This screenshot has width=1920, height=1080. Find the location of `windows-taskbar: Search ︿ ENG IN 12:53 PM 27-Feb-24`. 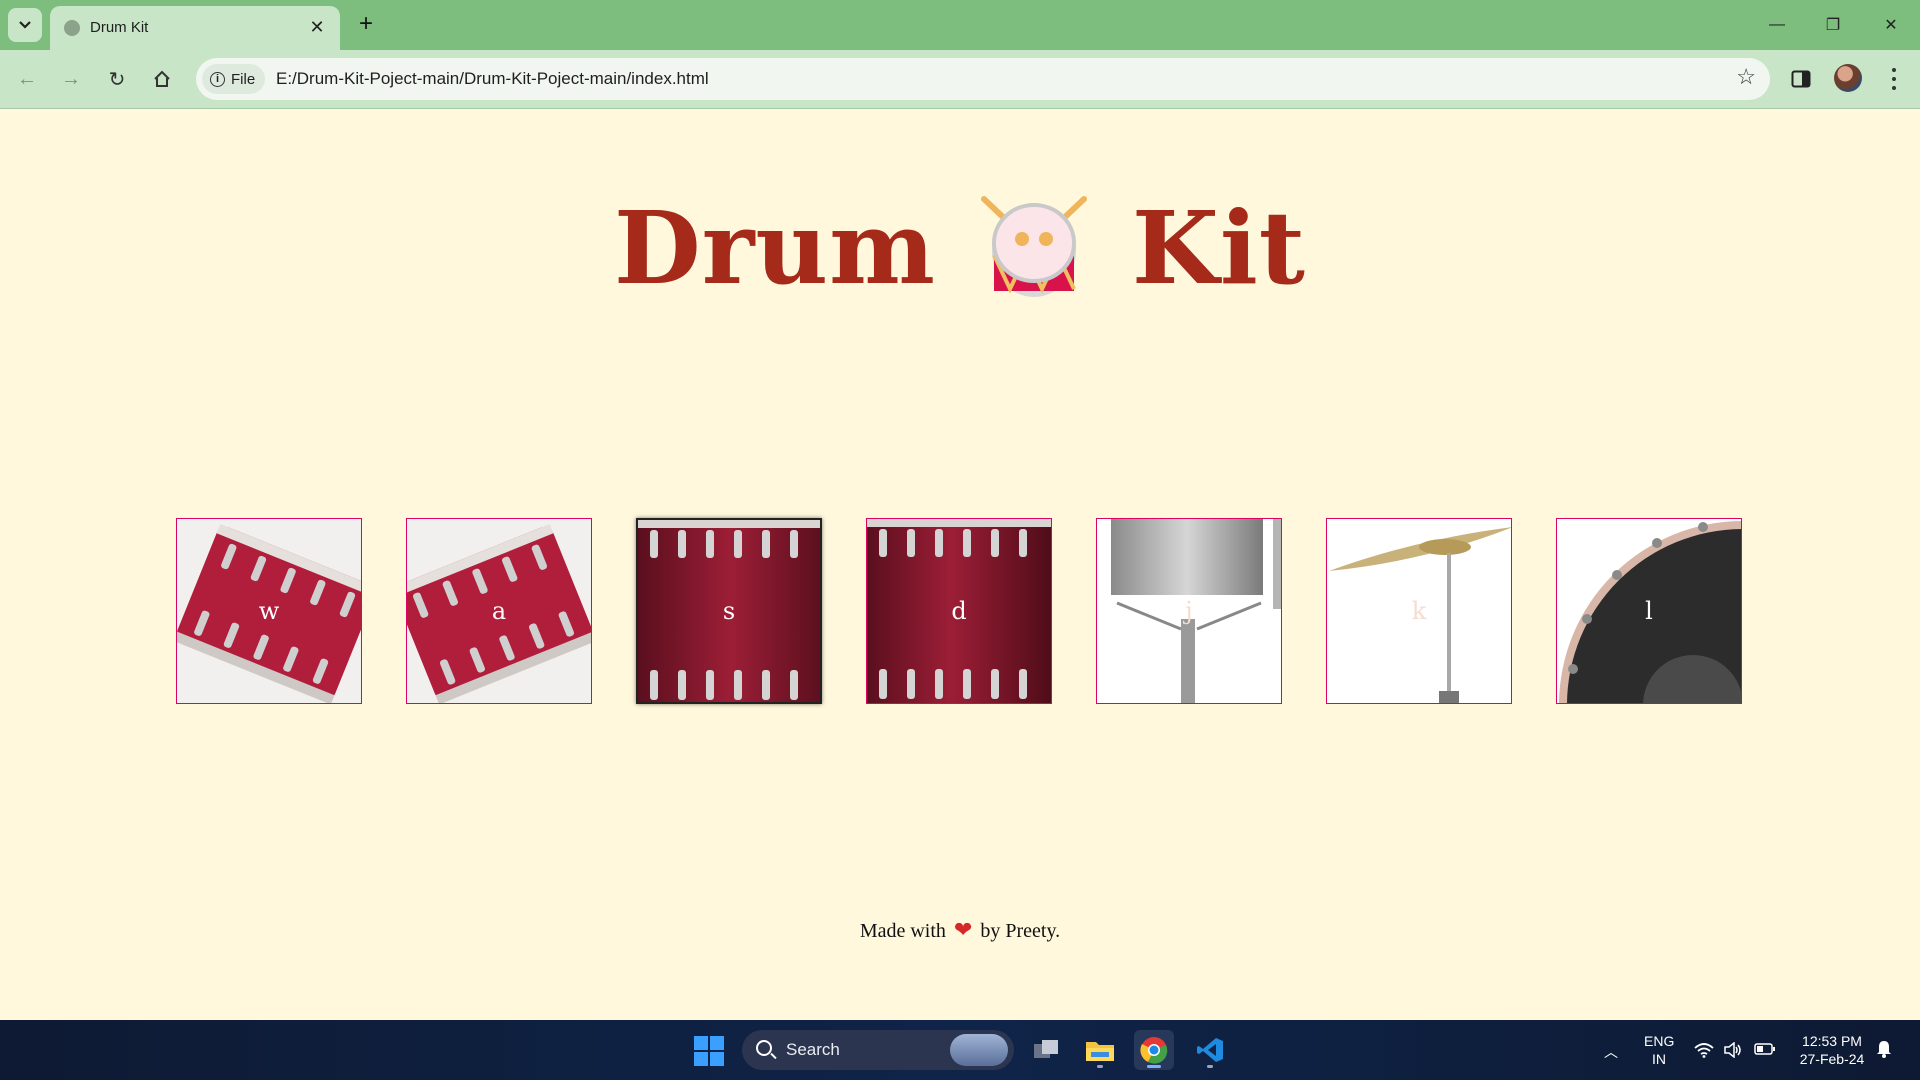

windows-taskbar: Search ︿ ENG IN 12:53 PM 27-Feb-24 is located at coordinates (960, 1050).